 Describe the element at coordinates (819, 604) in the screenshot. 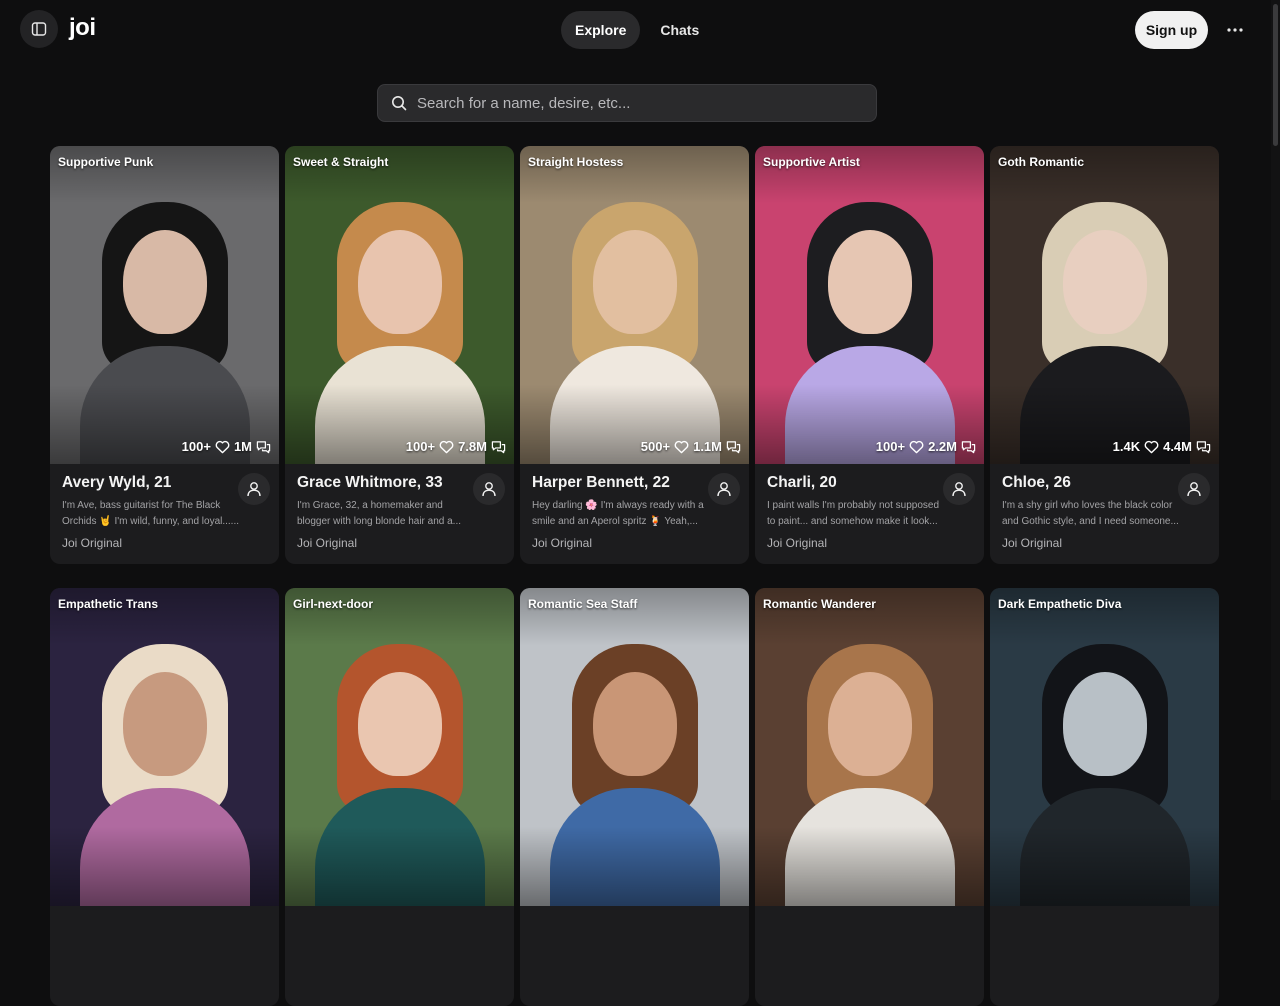

I see `personality-tag: Romantic Wanderer` at that location.